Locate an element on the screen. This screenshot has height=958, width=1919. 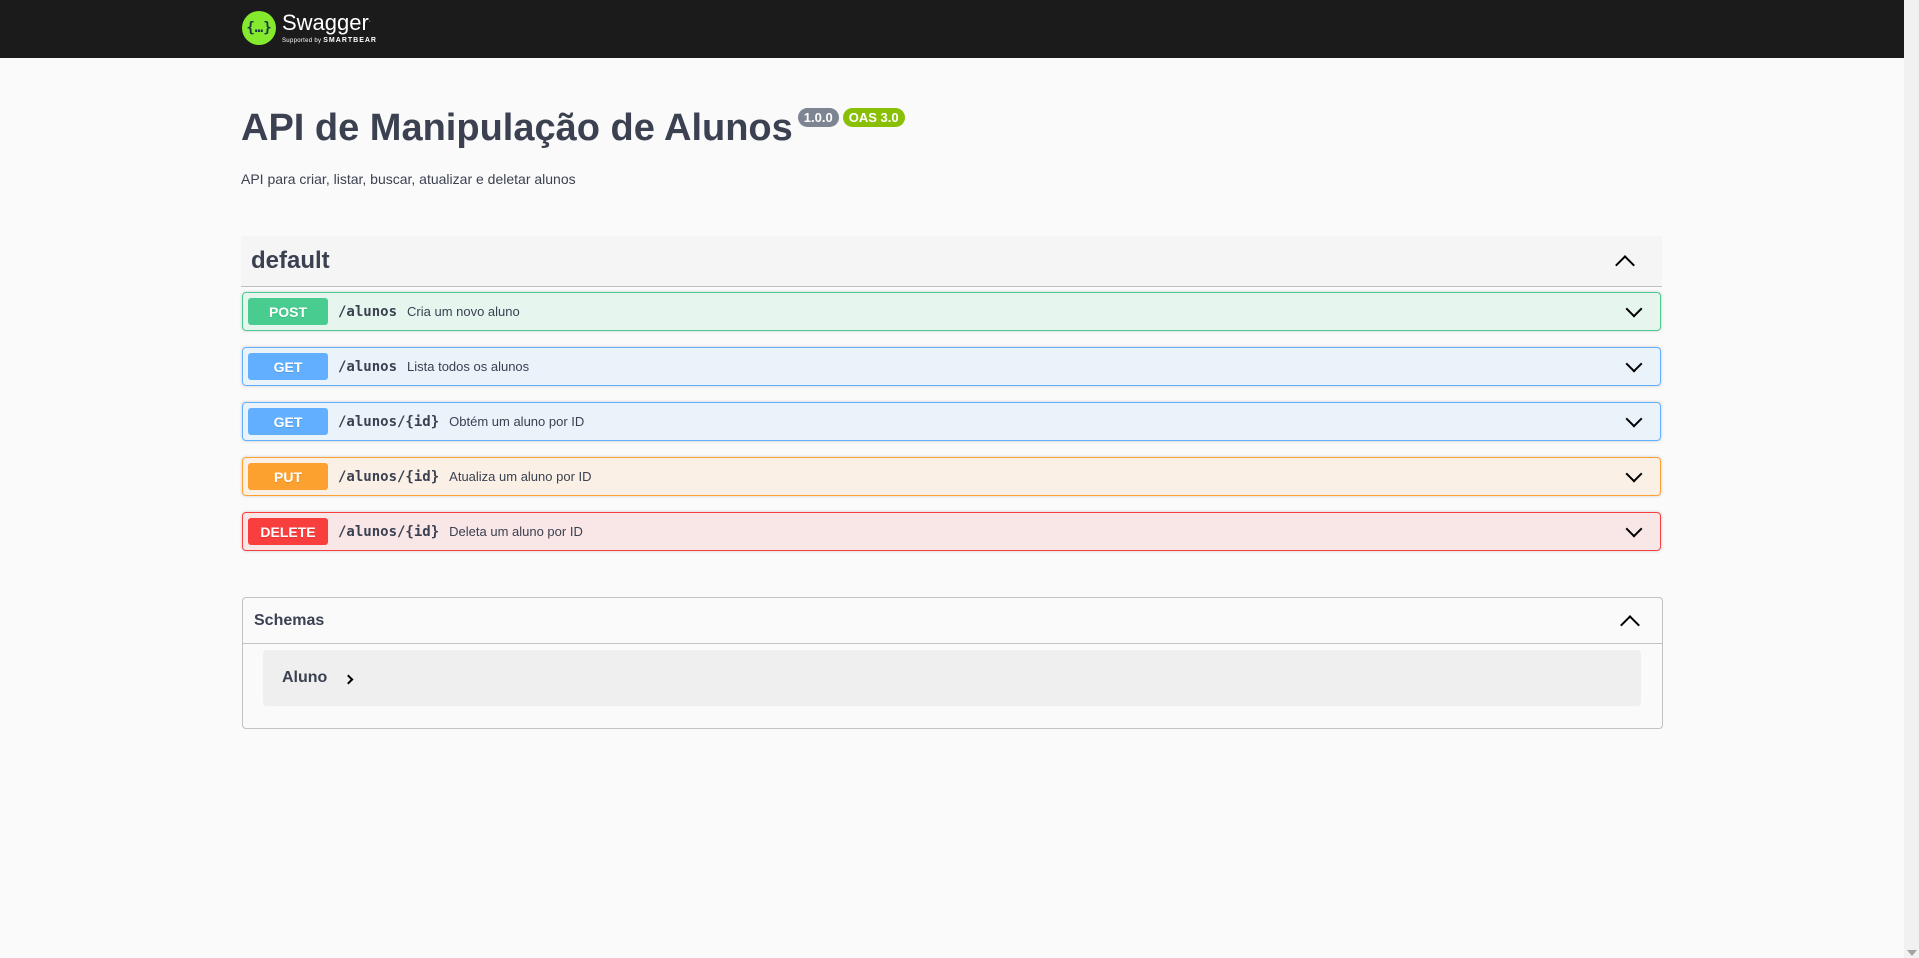
scroll-down-arrow-icon is located at coordinates (1912, 953).